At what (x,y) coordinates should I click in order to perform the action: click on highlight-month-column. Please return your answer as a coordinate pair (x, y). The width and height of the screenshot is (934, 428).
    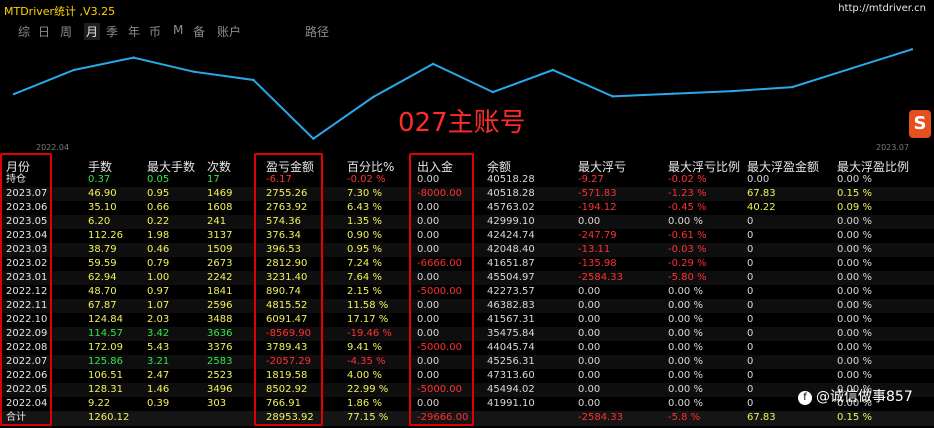
    Looking at the image, I should click on (26, 289).